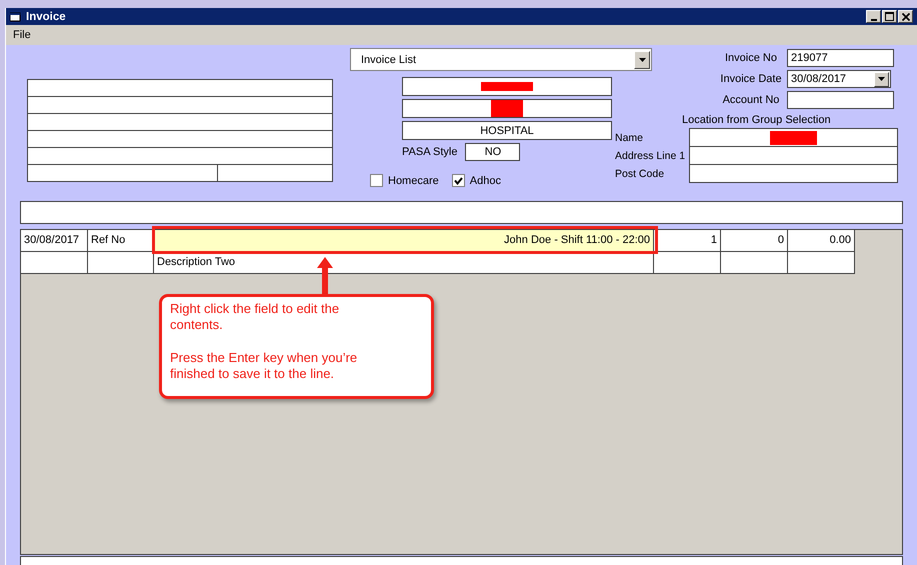 This screenshot has height=565, width=917. Describe the element at coordinates (16, 17) in the screenshot. I see `window-icon` at that location.